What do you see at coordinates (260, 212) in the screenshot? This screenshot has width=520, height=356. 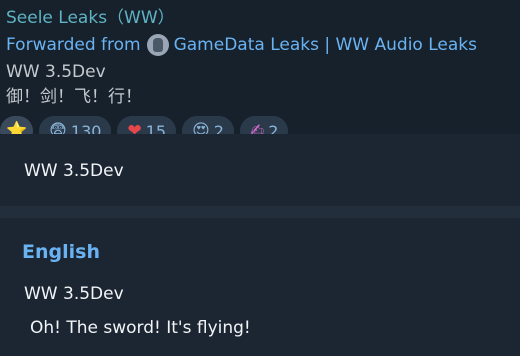 I see `section-divider` at bounding box center [260, 212].